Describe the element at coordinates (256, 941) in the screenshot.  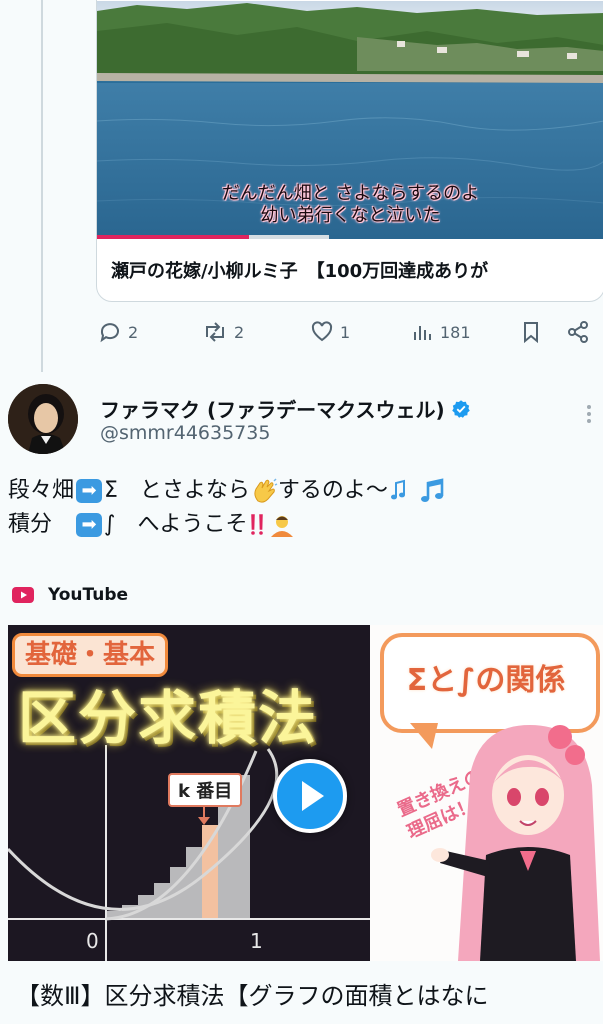
I see `axis-label-one: 1` at that location.